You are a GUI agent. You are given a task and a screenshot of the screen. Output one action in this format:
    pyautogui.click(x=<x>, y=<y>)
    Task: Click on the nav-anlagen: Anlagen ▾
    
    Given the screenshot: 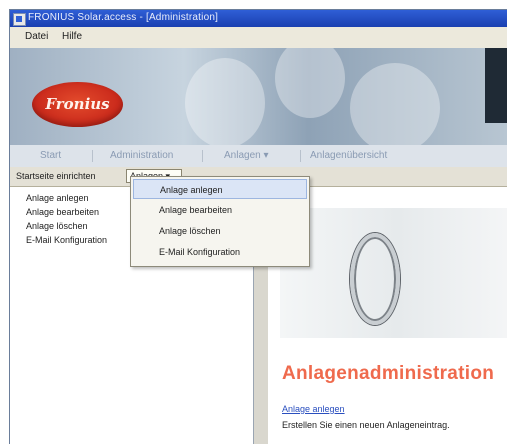 What is the action you would take?
    pyautogui.click(x=246, y=155)
    